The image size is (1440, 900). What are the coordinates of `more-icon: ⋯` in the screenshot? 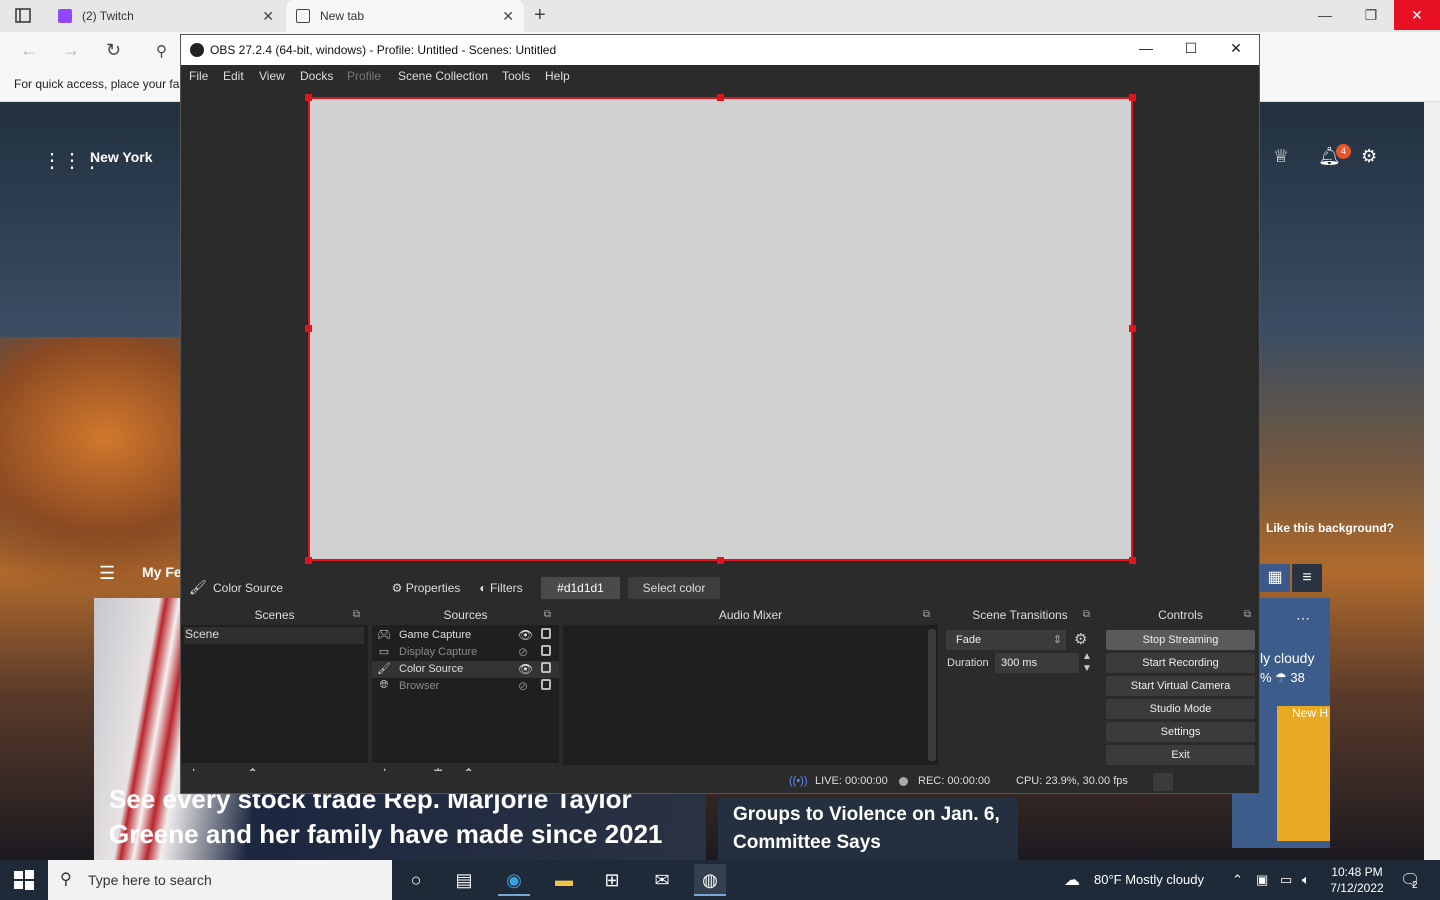 It's located at (1303, 618).